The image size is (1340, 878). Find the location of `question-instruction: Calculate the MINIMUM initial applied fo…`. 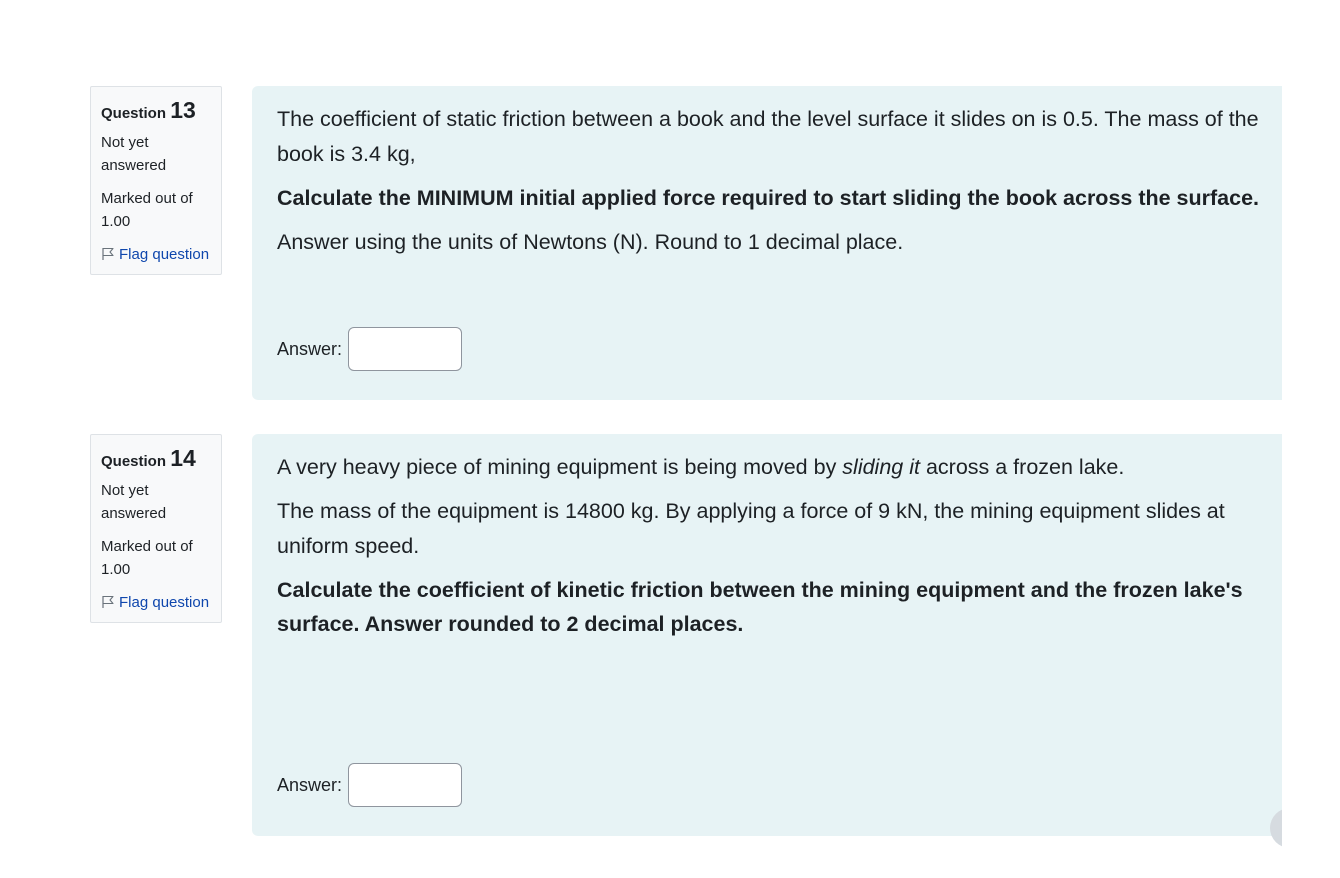

question-instruction: Calculate the MINIMUM initial applied fo… is located at coordinates (768, 197).